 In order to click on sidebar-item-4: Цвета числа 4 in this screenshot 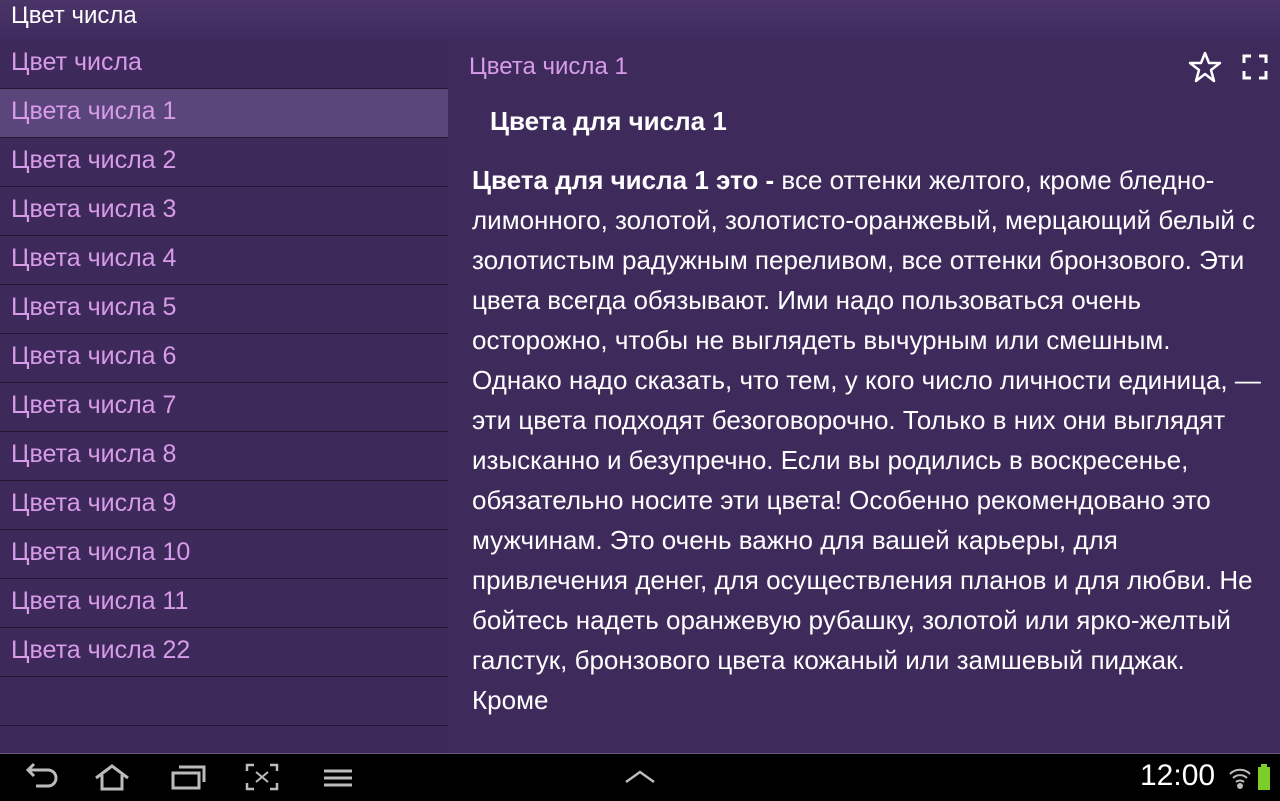, I will do `click(224, 259)`.